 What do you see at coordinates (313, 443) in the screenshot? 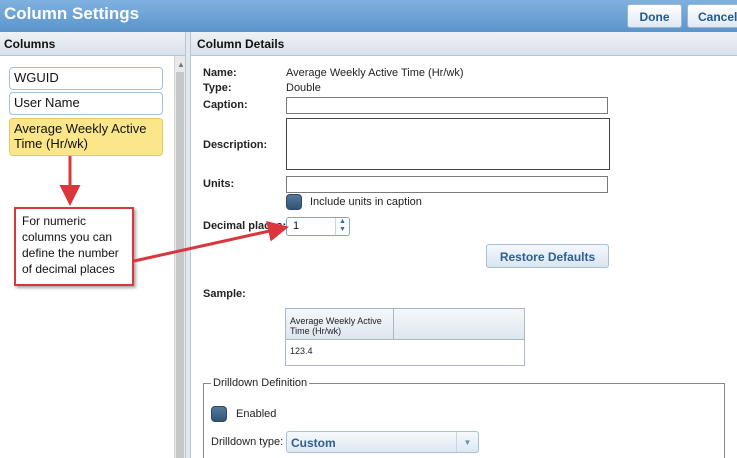
I see `drilldown-type-value: Custom` at bounding box center [313, 443].